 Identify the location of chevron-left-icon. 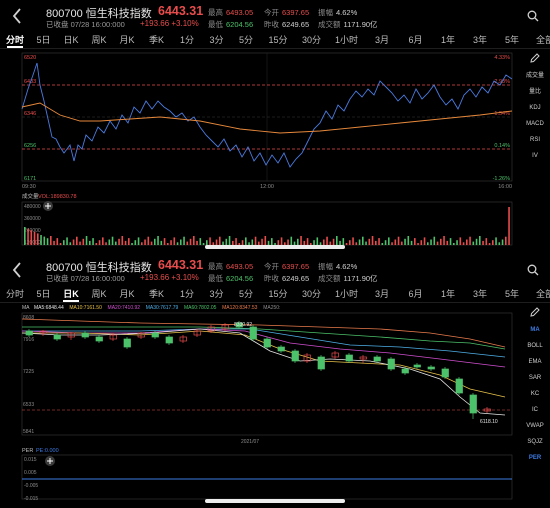
(16, 270).